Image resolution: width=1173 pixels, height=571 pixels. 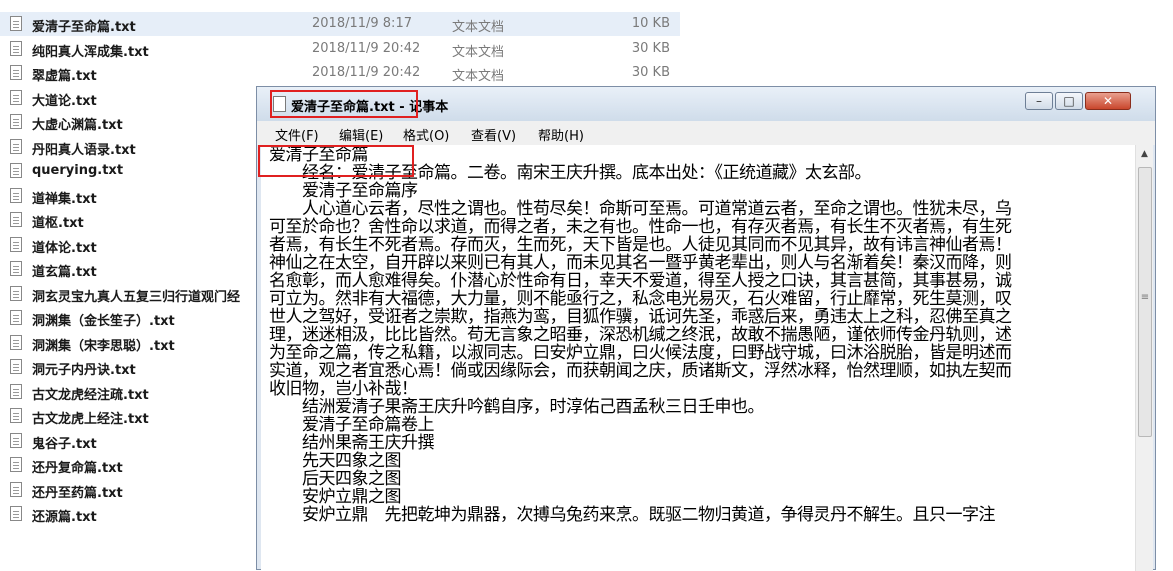 I want to click on vertical-scrollbar: ▲ ≡, so click(x=1144, y=358).